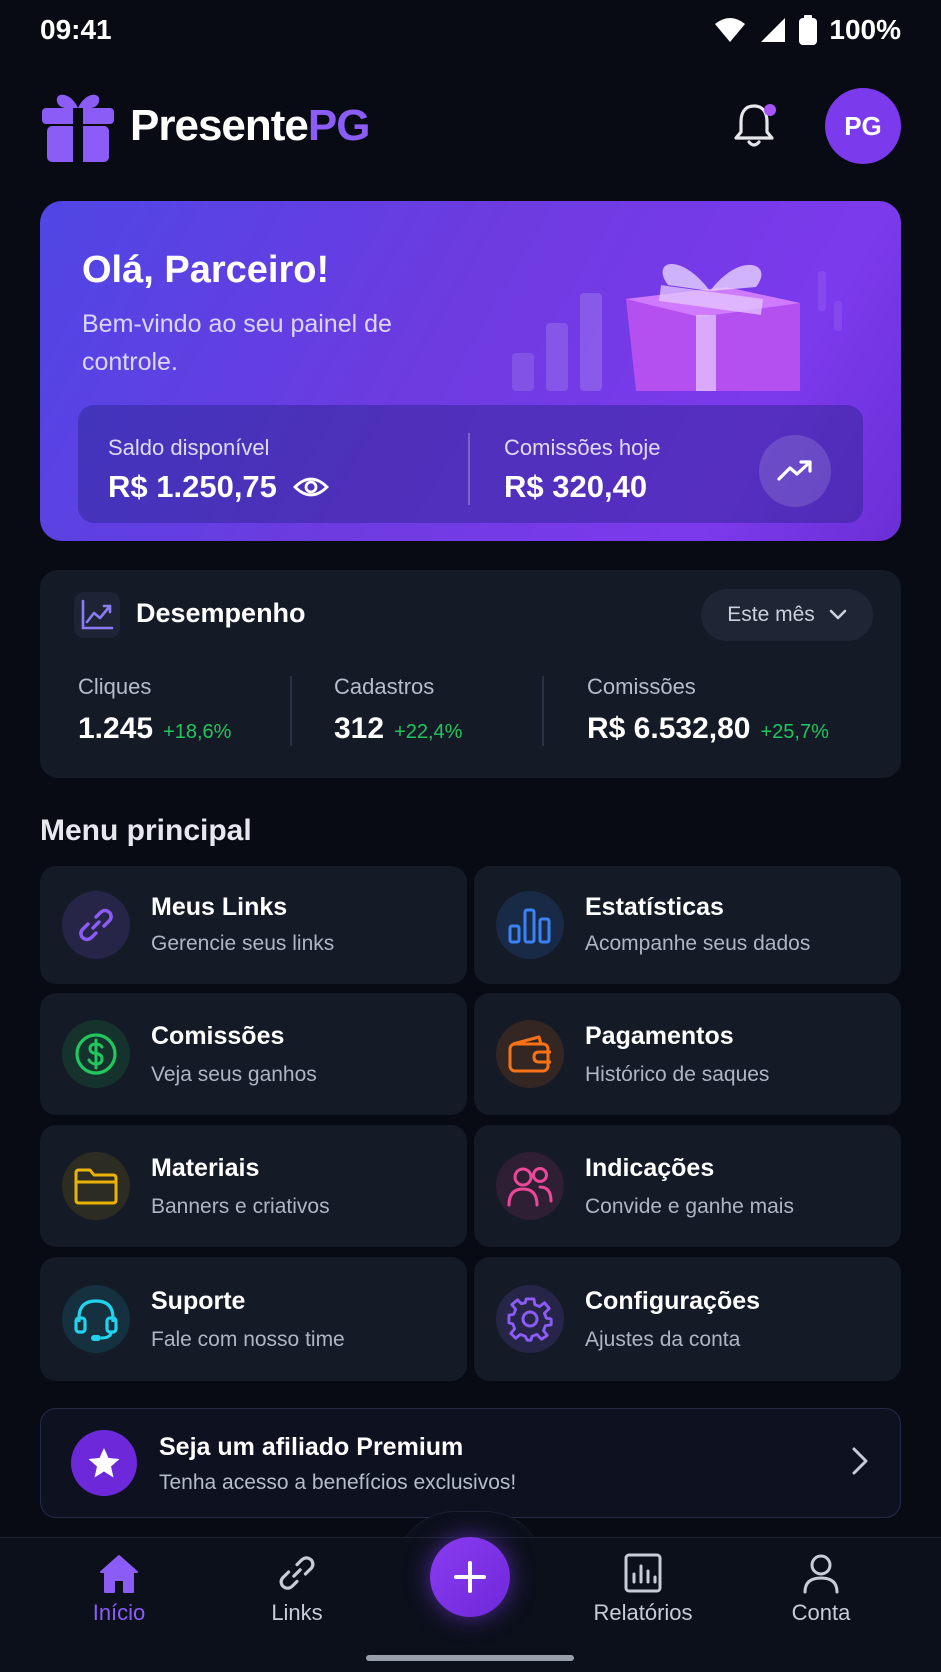 The image size is (941, 1672). What do you see at coordinates (687, 1054) in the screenshot?
I see `menu-item-pagamentos: Pagamentos Histórico de saques` at bounding box center [687, 1054].